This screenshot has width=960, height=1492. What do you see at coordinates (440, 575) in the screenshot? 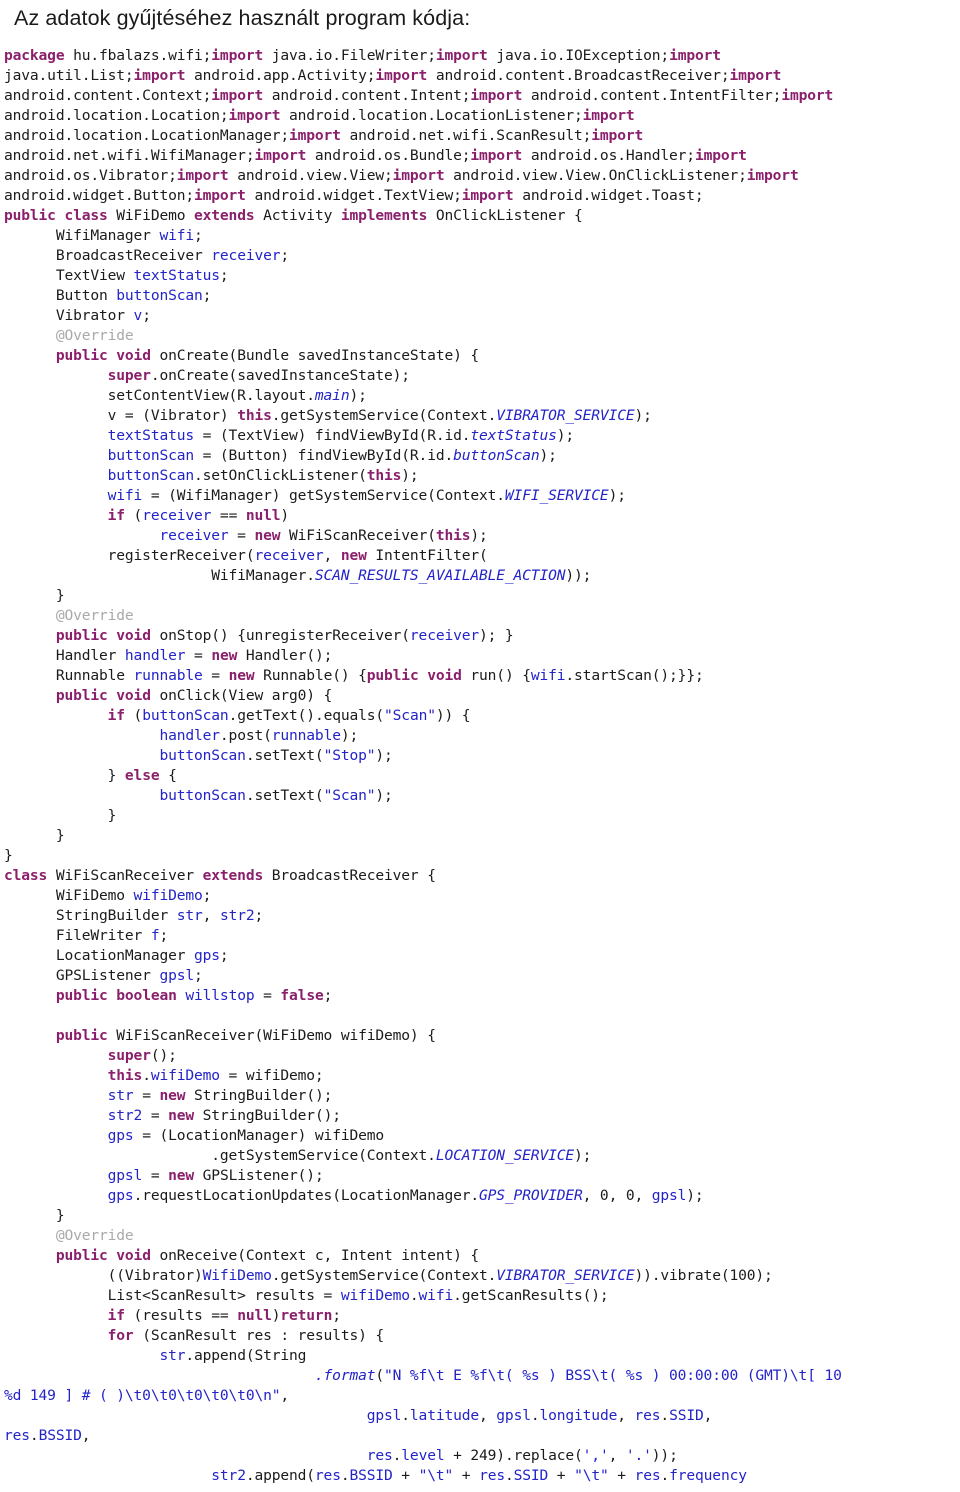
I see `code-token: SCAN_RESULTS_AVAILABLE_ACTION` at bounding box center [440, 575].